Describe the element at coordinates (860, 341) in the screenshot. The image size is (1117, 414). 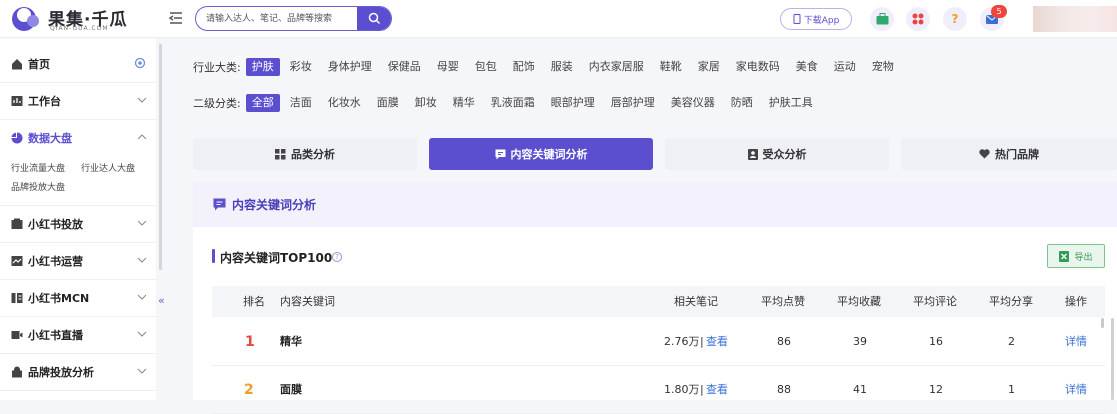
I see `avg-favorites-cell: 39` at that location.